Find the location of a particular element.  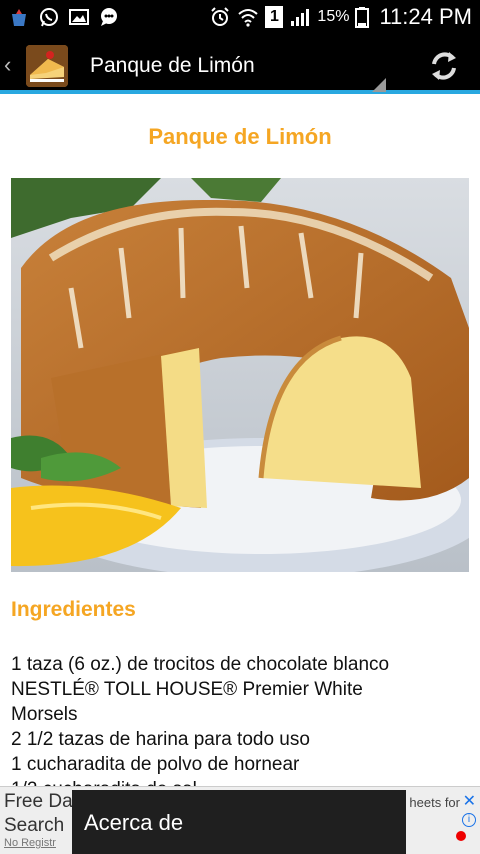

battery-icon is located at coordinates (362, 17).